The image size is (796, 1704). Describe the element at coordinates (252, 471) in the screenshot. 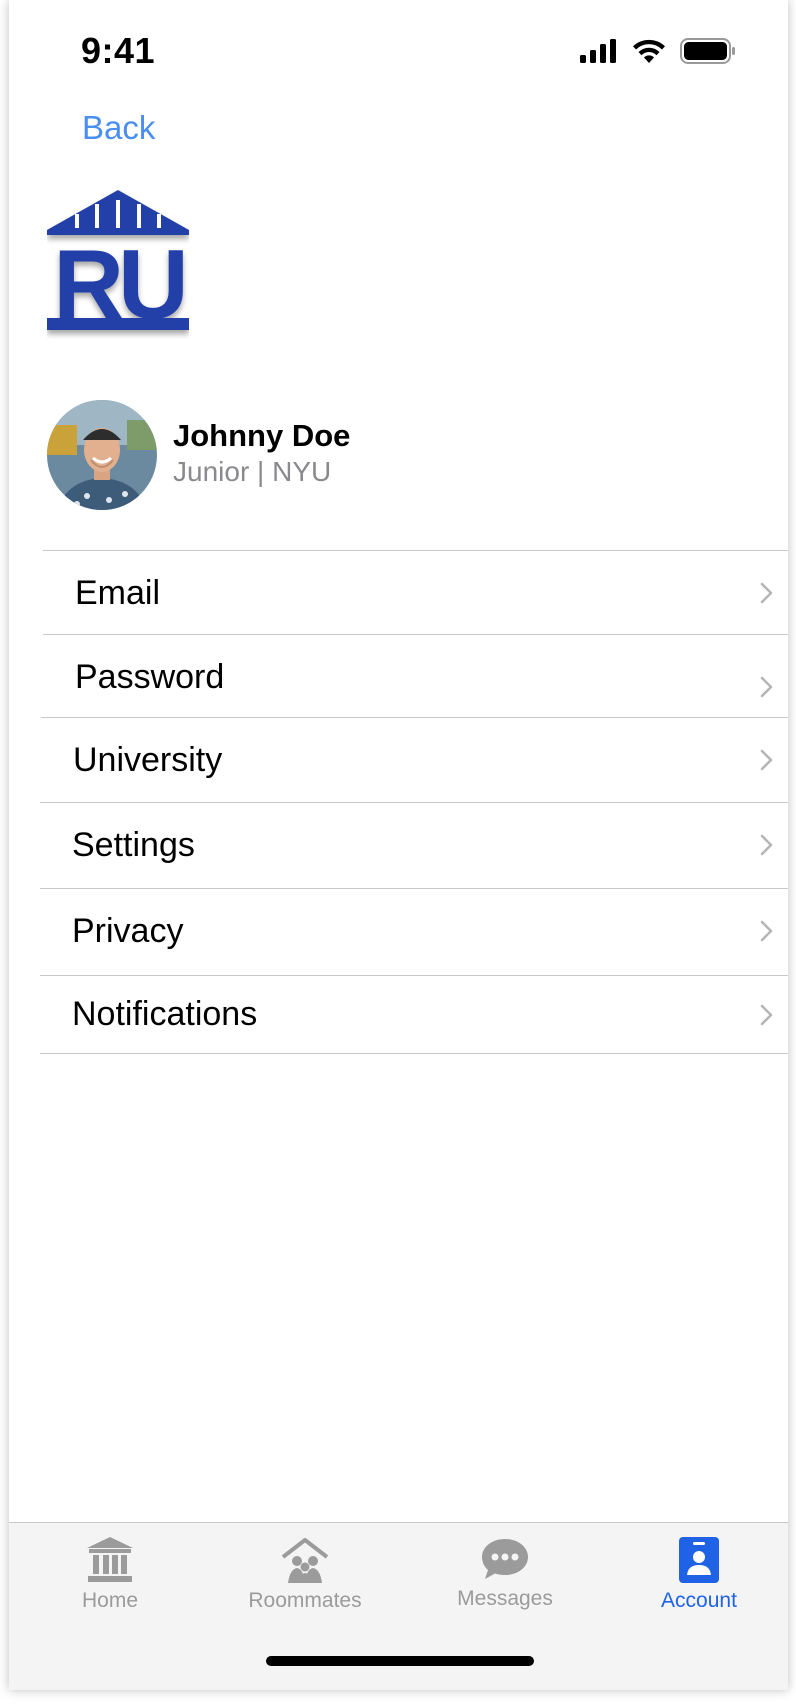

I see `profile-subtitle: Junior | NYU` at that location.